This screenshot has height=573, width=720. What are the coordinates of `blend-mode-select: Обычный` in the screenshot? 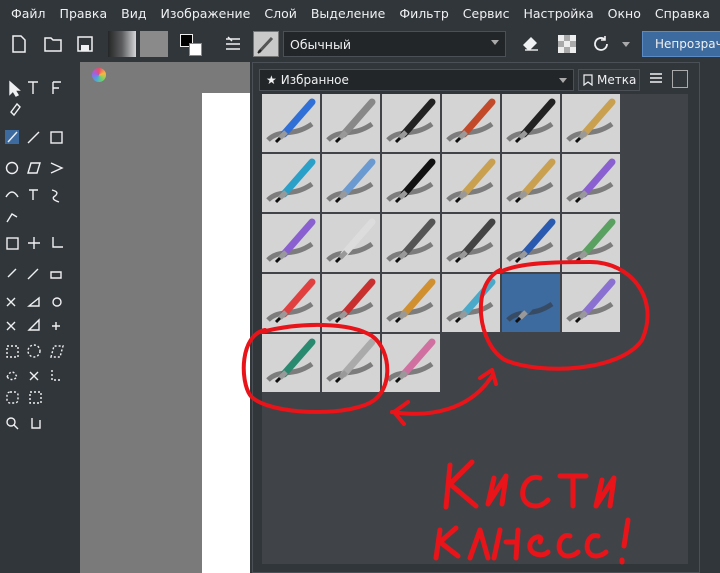 It's located at (394, 44).